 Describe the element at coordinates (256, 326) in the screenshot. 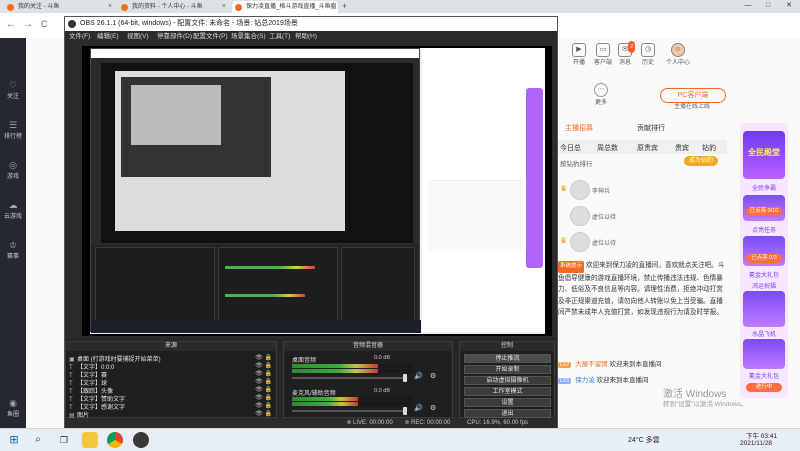

I see `nested-taskbar` at that location.